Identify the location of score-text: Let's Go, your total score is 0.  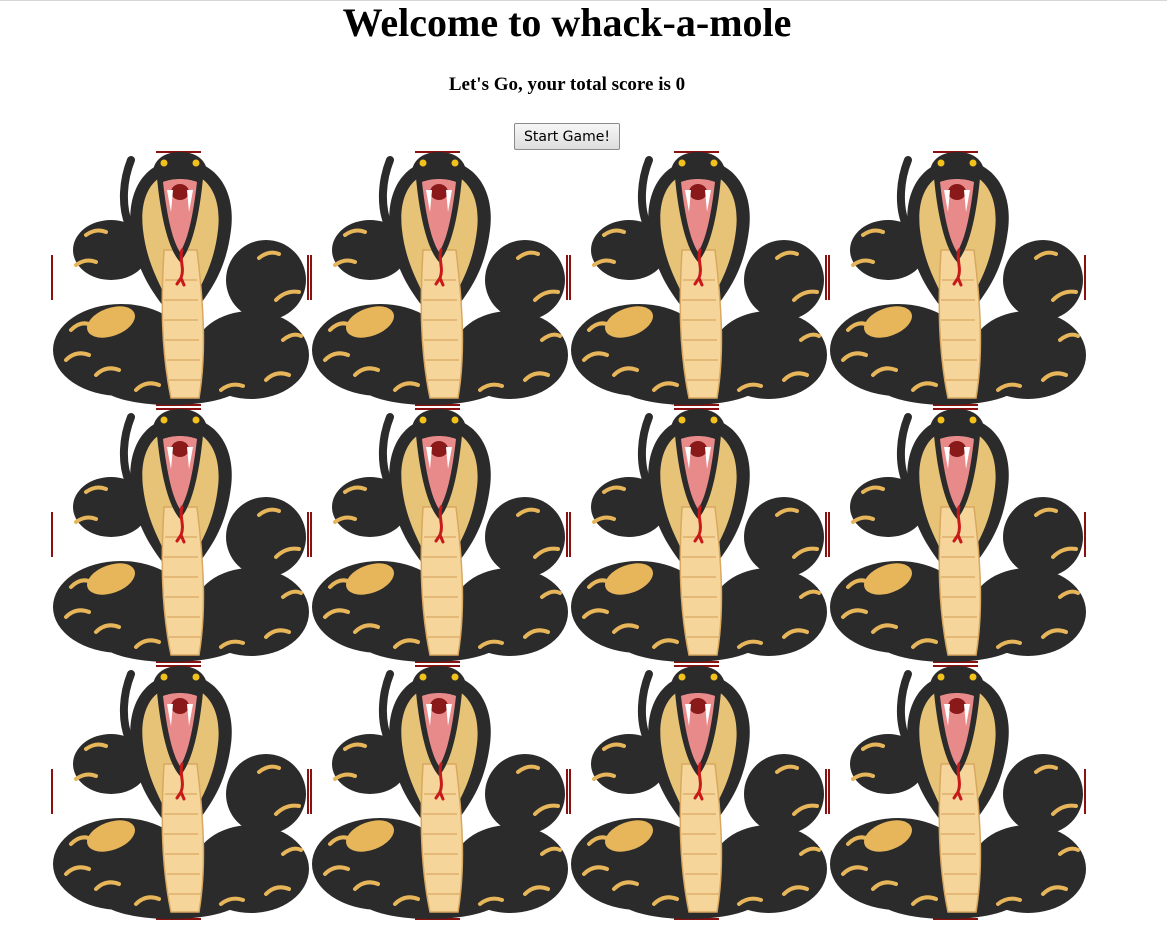
(567, 84).